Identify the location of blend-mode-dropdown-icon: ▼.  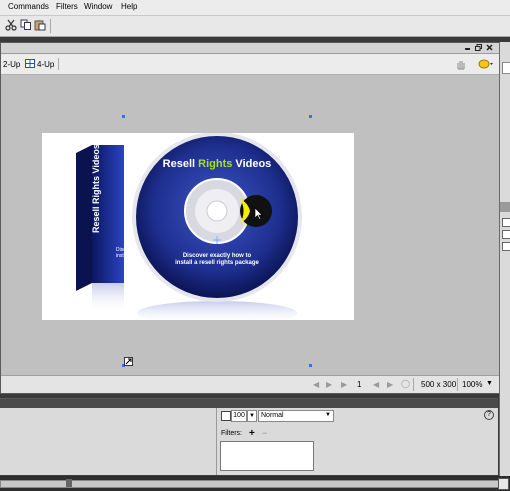
(328, 415).